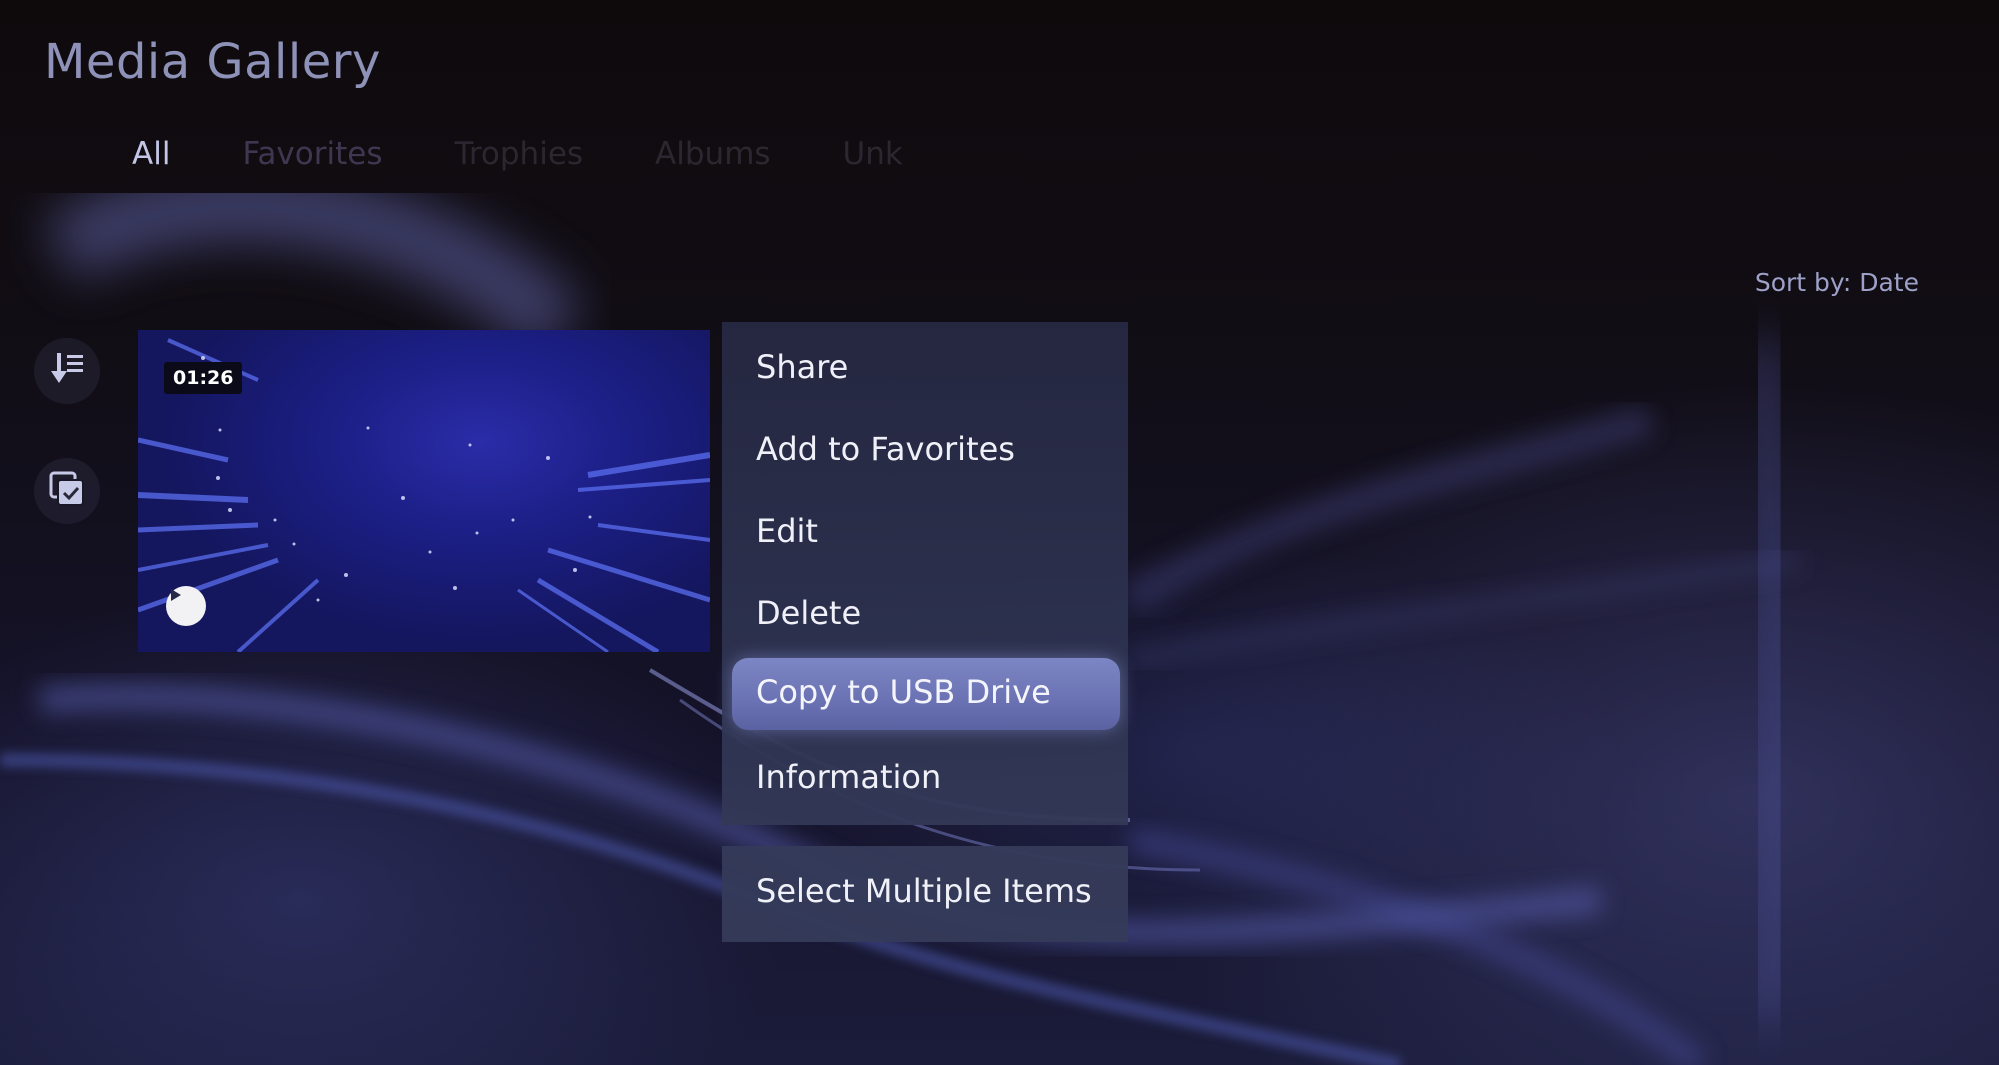 The width and height of the screenshot is (1999, 1065). What do you see at coordinates (151, 154) in the screenshot?
I see `tab-all: All` at bounding box center [151, 154].